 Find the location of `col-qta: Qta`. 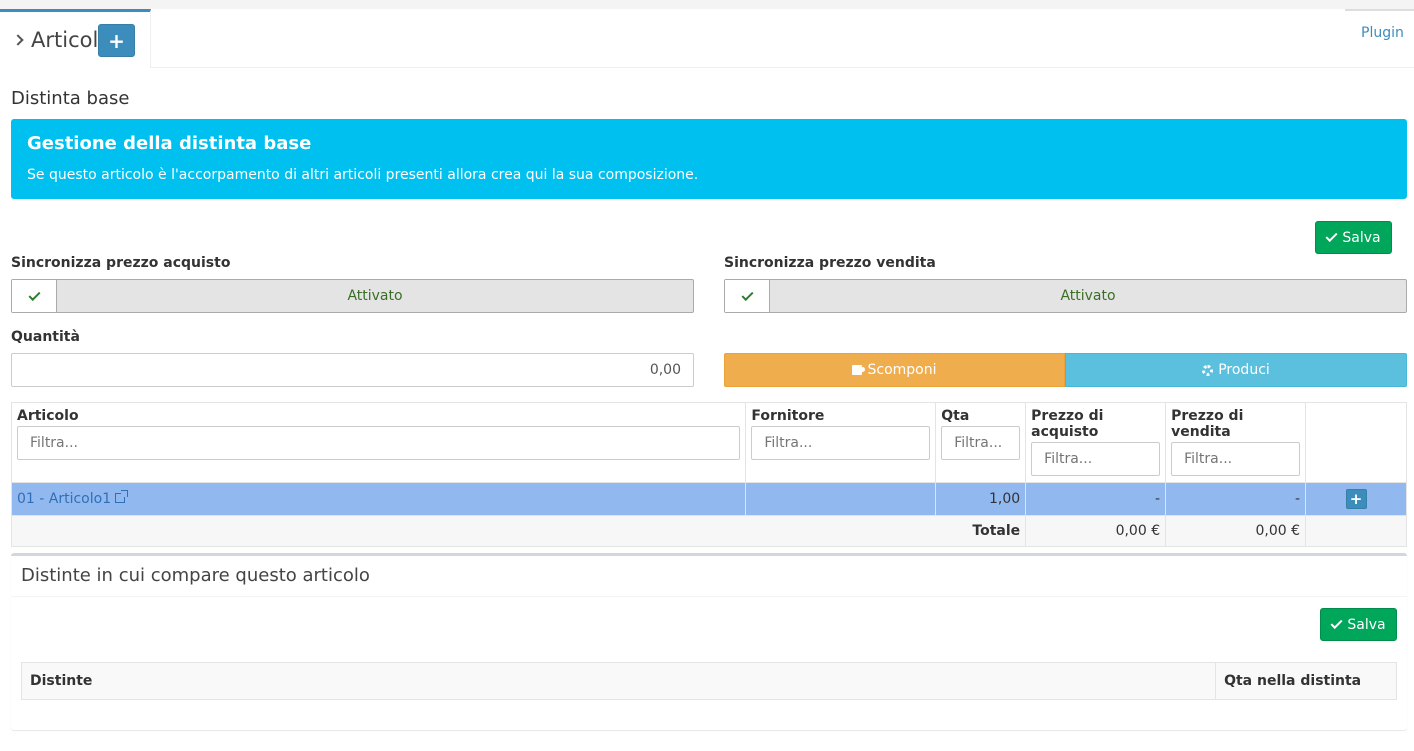

col-qta: Qta is located at coordinates (981, 442).